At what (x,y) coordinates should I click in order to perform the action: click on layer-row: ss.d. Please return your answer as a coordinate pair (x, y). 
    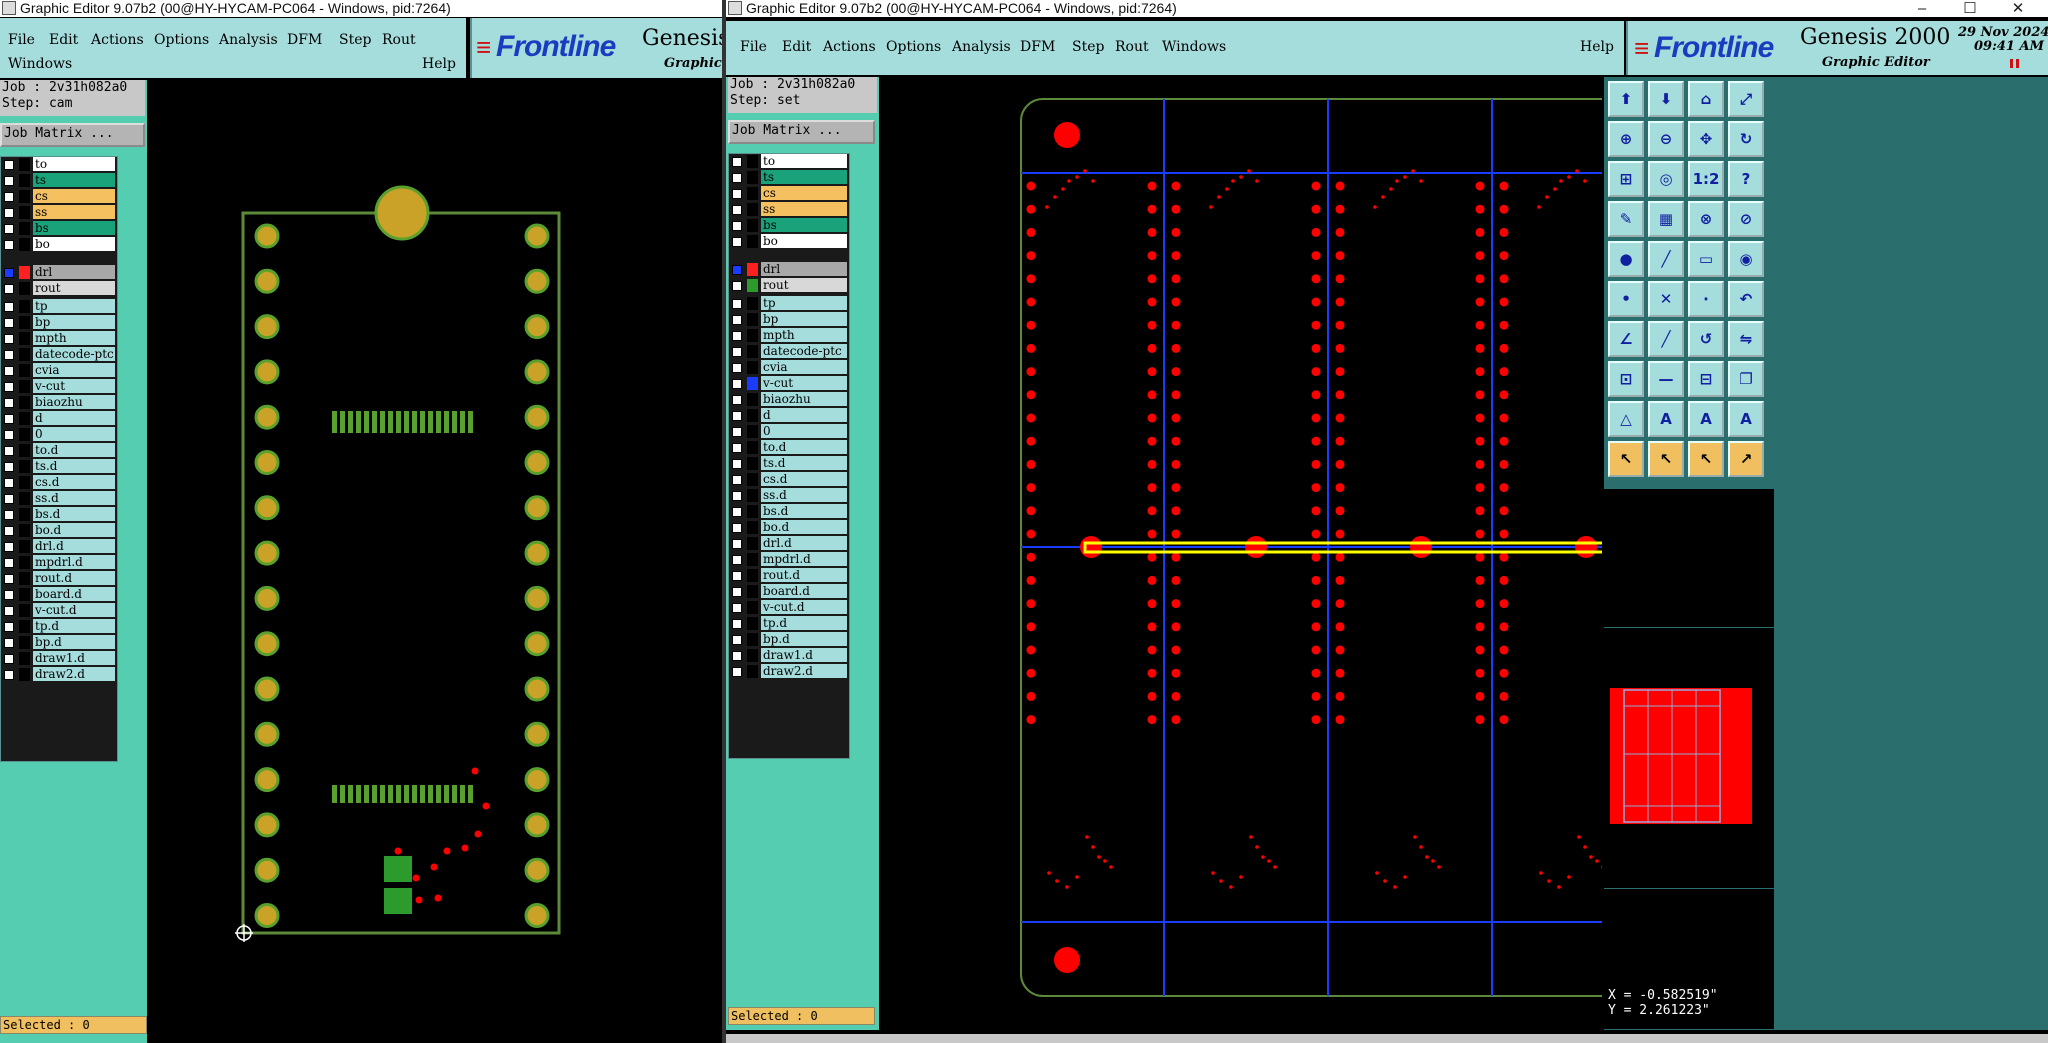
    Looking at the image, I should click on (789, 495).